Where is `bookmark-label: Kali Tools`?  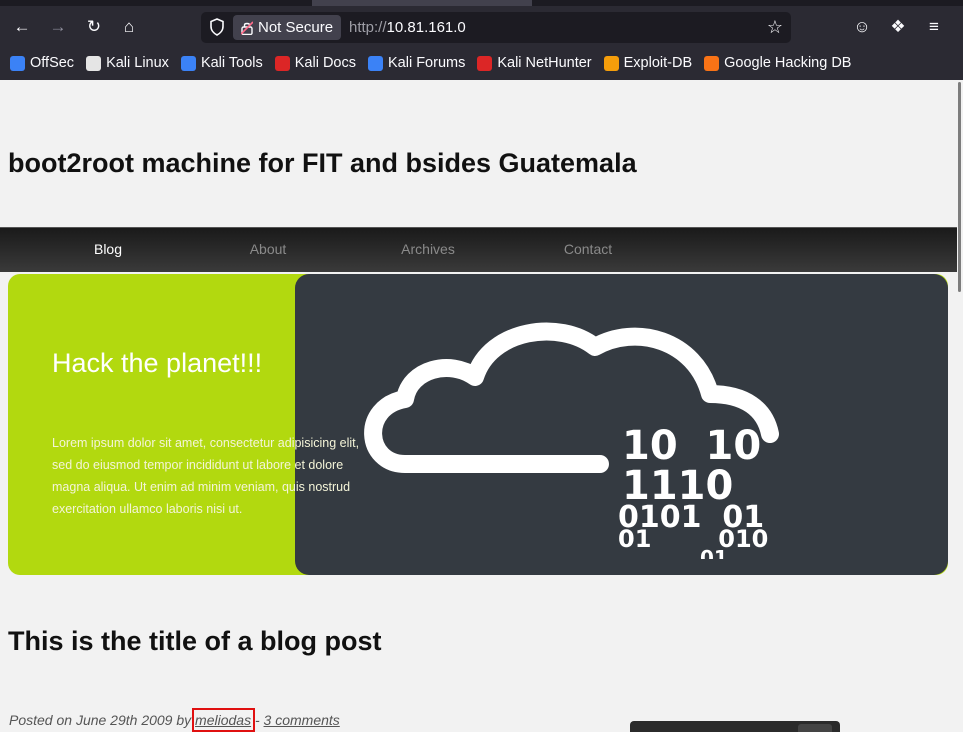 bookmark-label: Kali Tools is located at coordinates (231, 63).